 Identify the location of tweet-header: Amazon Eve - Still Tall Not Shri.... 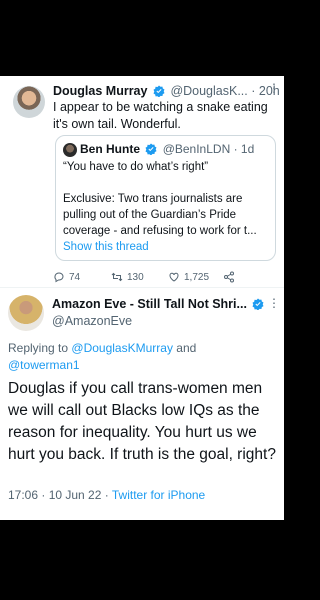
(167, 304).